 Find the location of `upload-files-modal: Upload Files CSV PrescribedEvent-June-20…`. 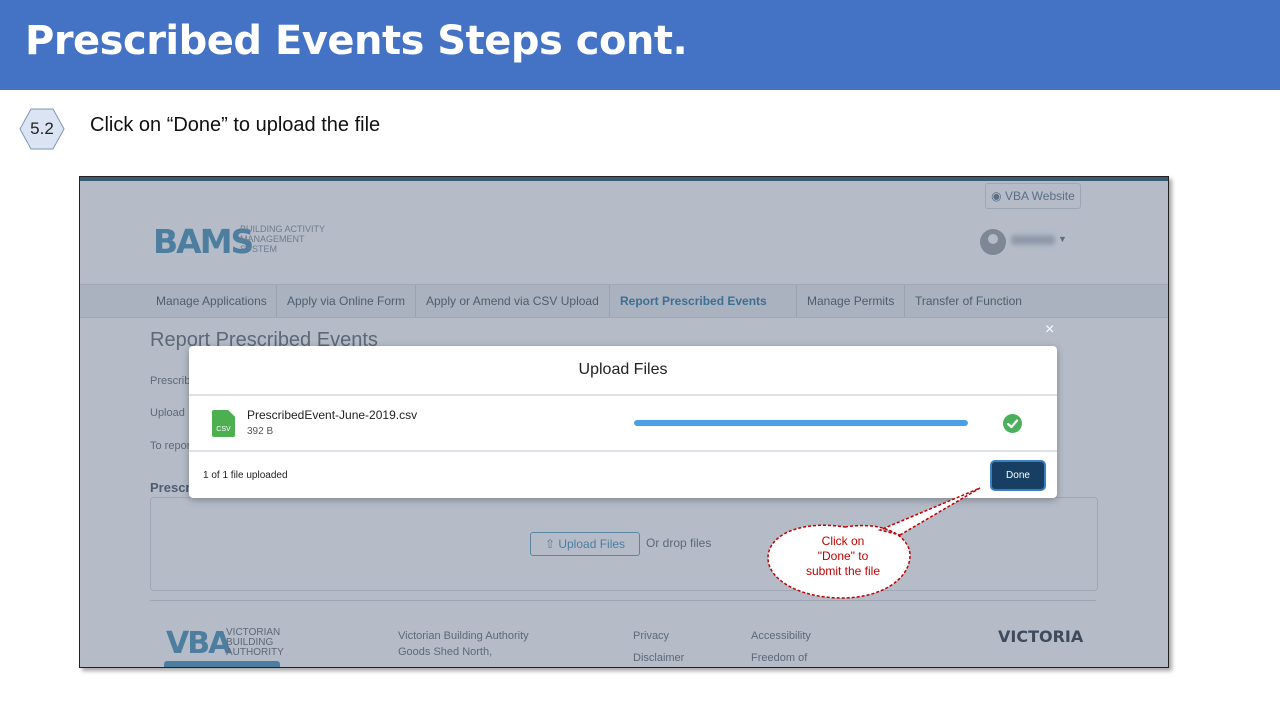

upload-files-modal: Upload Files CSV PrescribedEvent-June-20… is located at coordinates (623, 422).